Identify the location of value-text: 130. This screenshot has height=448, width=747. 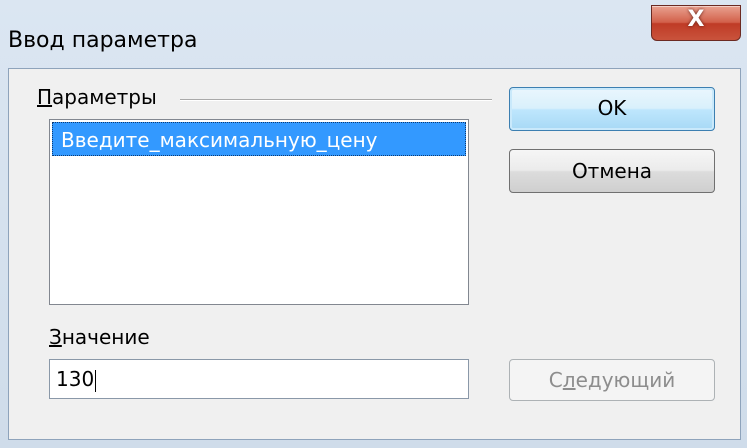
(75, 379).